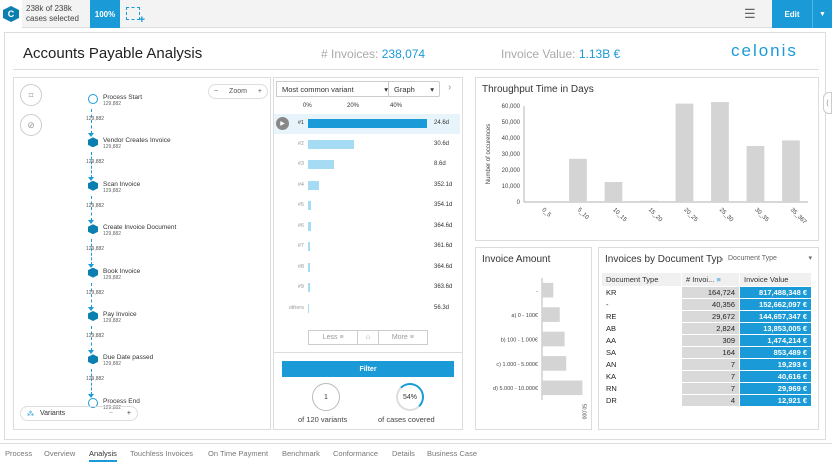 This screenshot has height=462, width=832. Describe the element at coordinates (18, 453) in the screenshot. I see `tab-process: Process` at that location.